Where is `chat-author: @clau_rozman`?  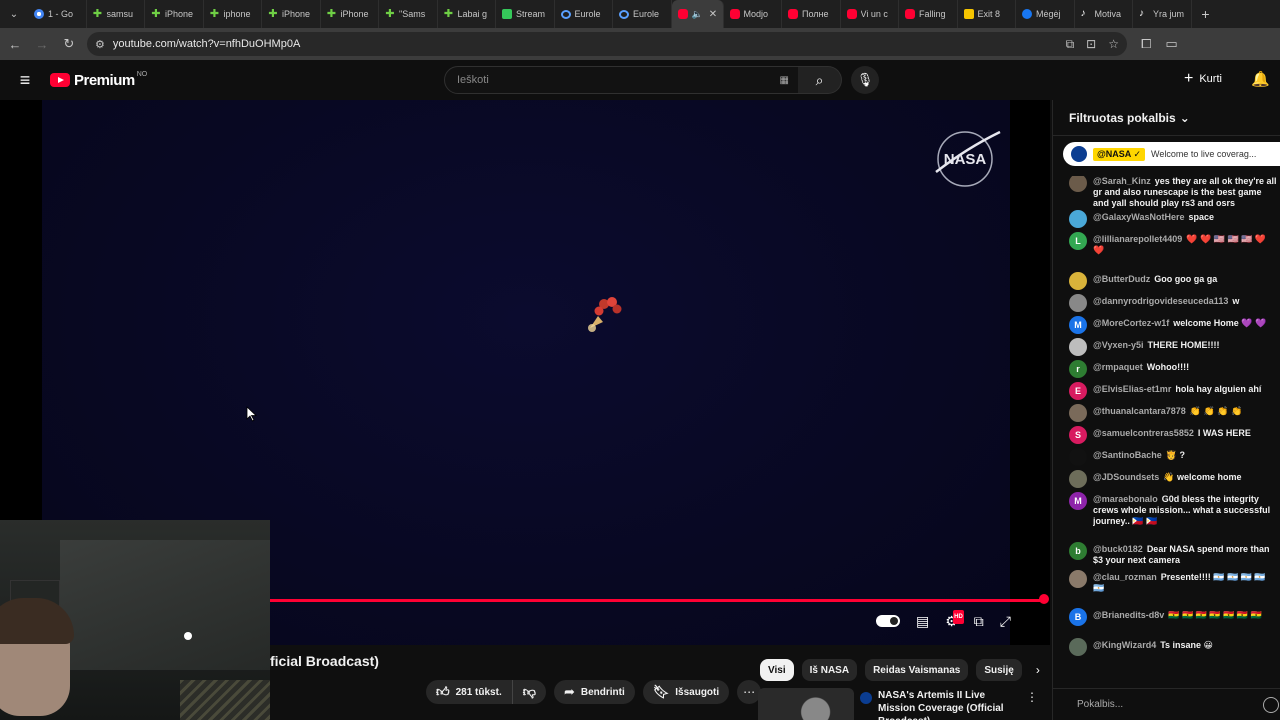
chat-author: @clau_rozman is located at coordinates (1125, 577).